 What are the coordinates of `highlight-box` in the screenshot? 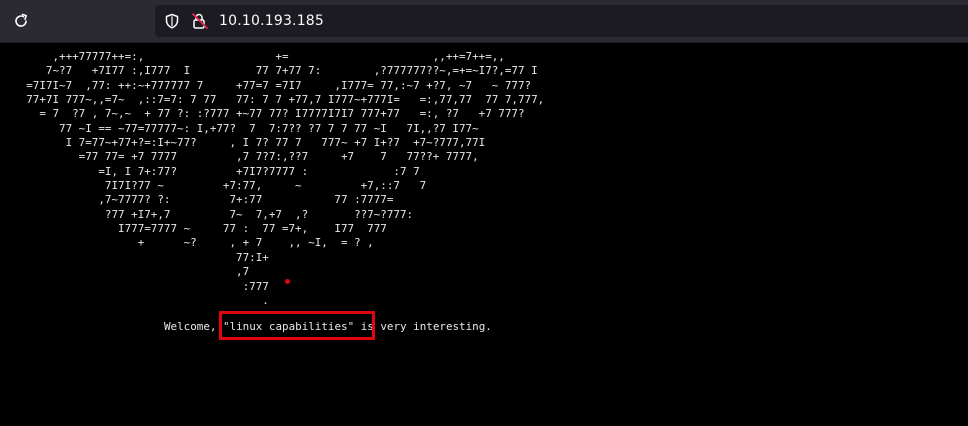 It's located at (297, 325).